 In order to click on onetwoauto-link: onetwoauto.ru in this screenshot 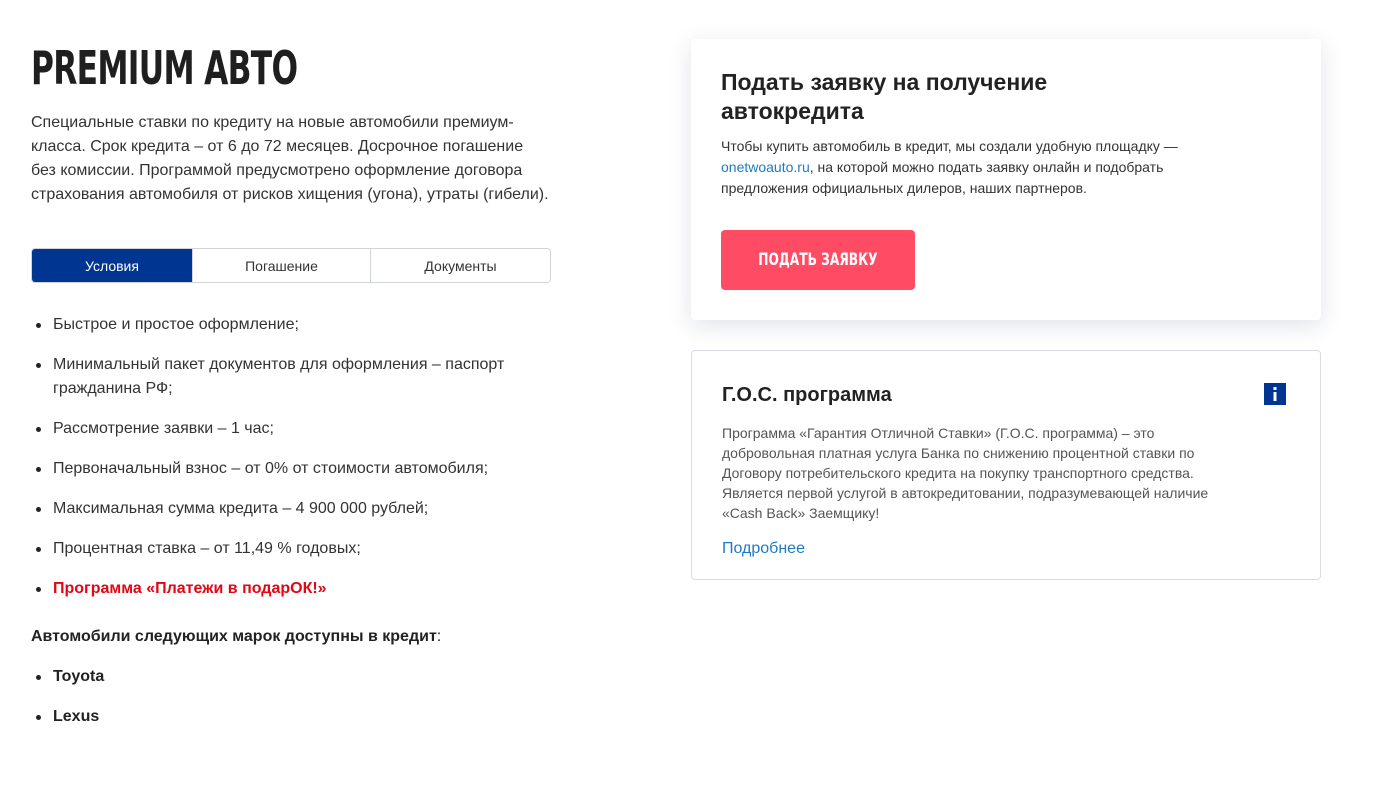, I will do `click(765, 167)`.